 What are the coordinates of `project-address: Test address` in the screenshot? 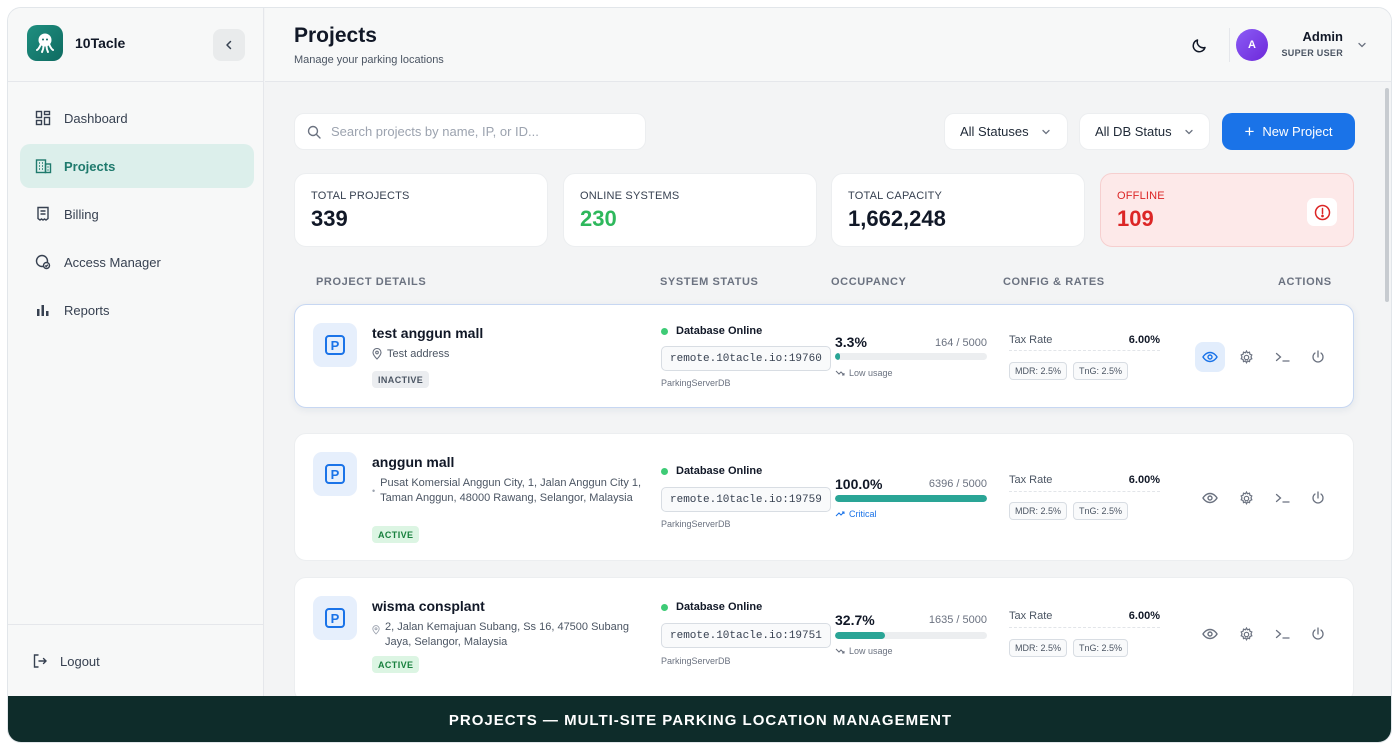 It's located at (507, 354).